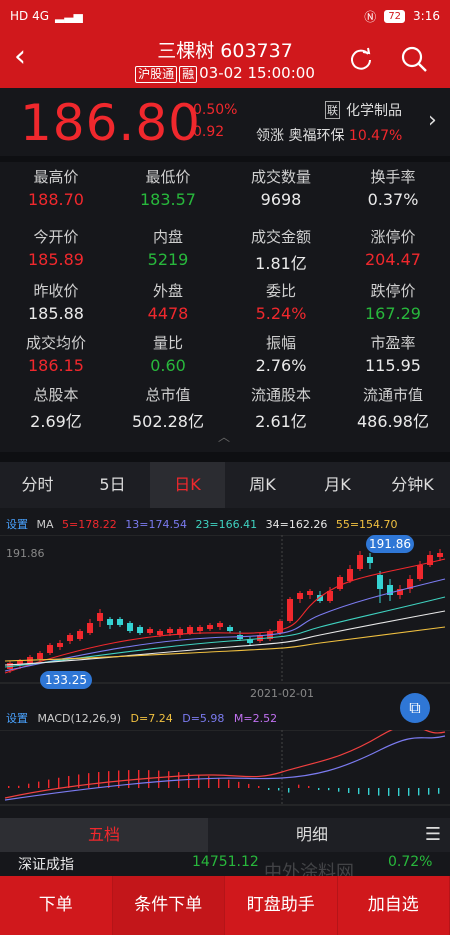 The width and height of the screenshot is (450, 935). What do you see at coordinates (168, 905) in the screenshot?
I see `action-button-1: 条件下单` at bounding box center [168, 905].